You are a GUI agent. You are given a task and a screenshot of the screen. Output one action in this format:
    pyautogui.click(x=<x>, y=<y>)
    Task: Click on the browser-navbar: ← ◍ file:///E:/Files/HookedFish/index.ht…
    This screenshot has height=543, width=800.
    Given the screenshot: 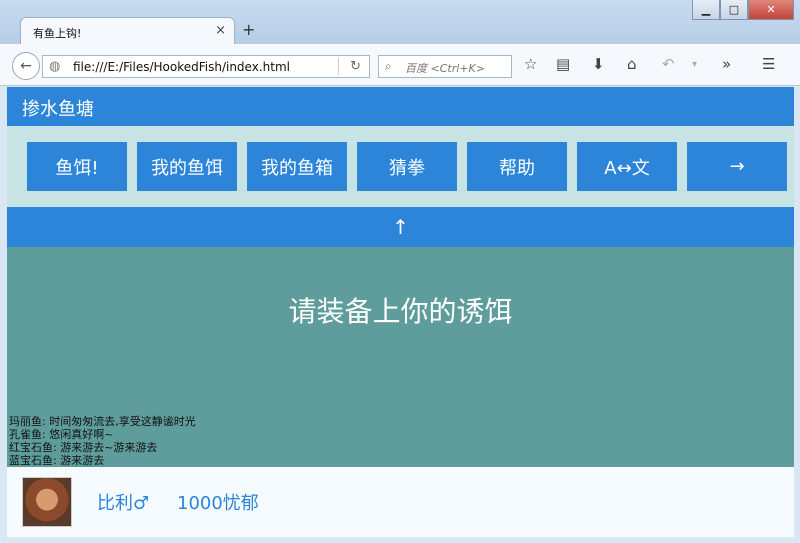 What is the action you would take?
    pyautogui.click(x=400, y=65)
    